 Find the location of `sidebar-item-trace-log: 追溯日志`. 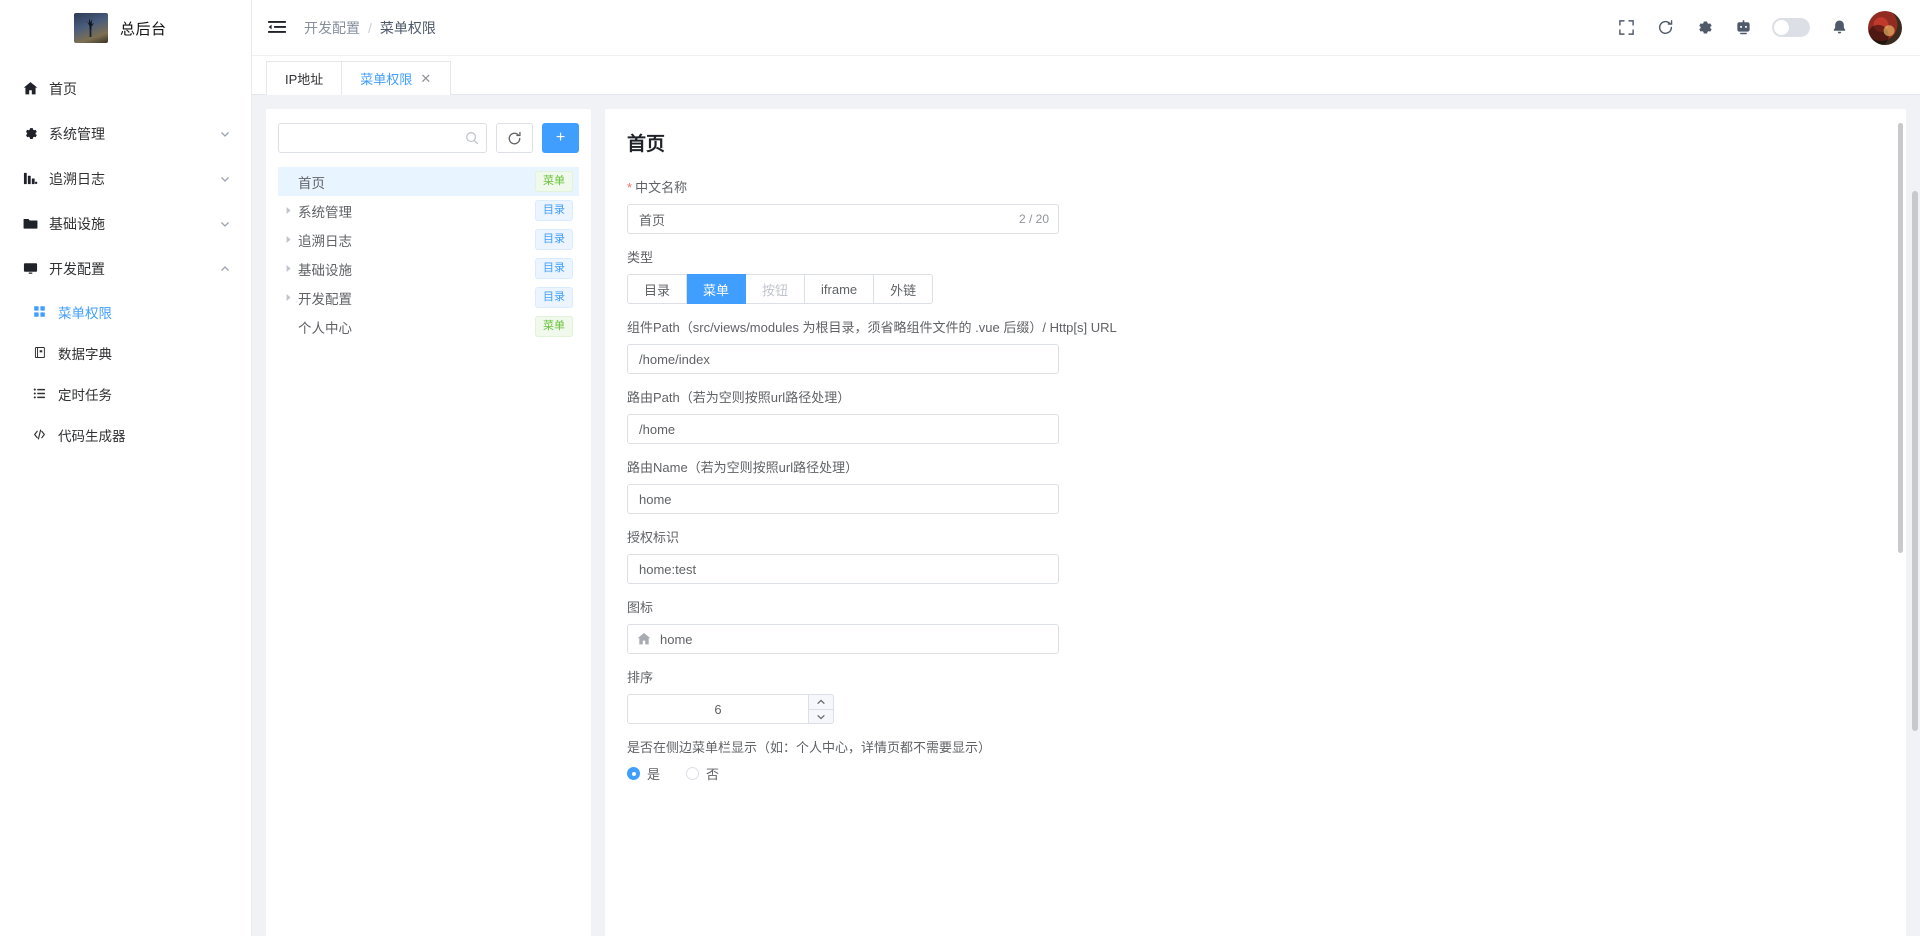

sidebar-item-trace-log: 追溯日志 is located at coordinates (125, 178).